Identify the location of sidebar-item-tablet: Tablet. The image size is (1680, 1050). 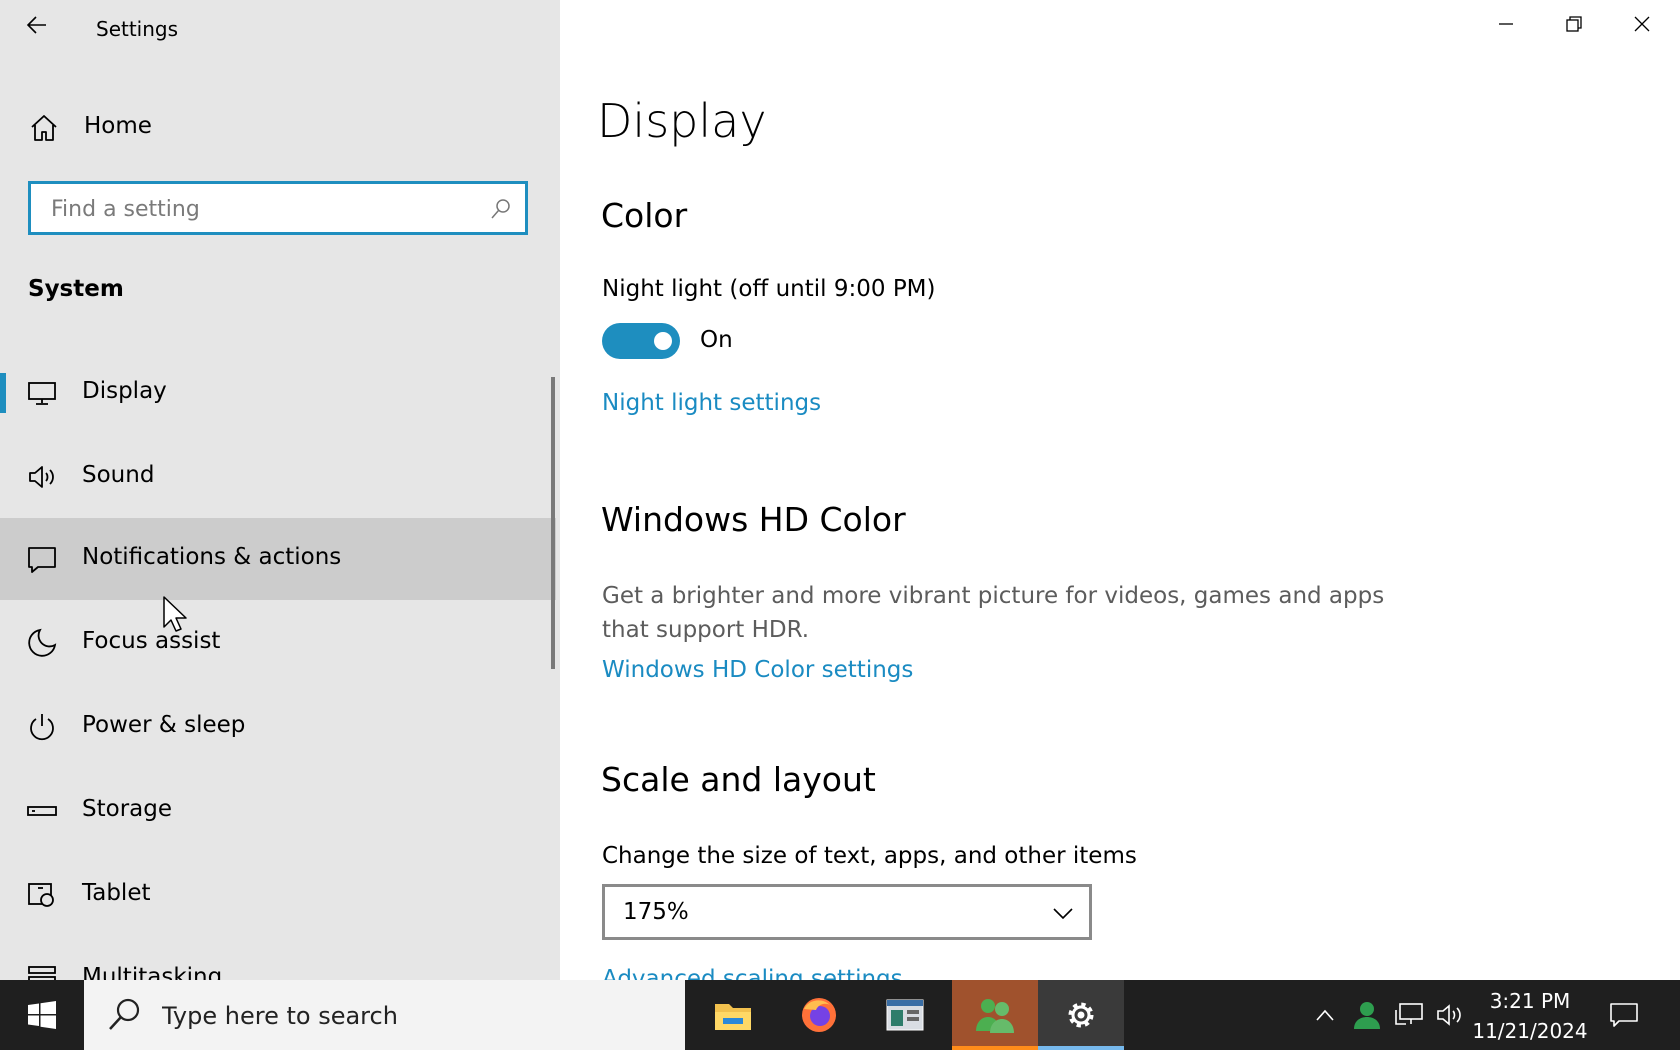
(278, 895).